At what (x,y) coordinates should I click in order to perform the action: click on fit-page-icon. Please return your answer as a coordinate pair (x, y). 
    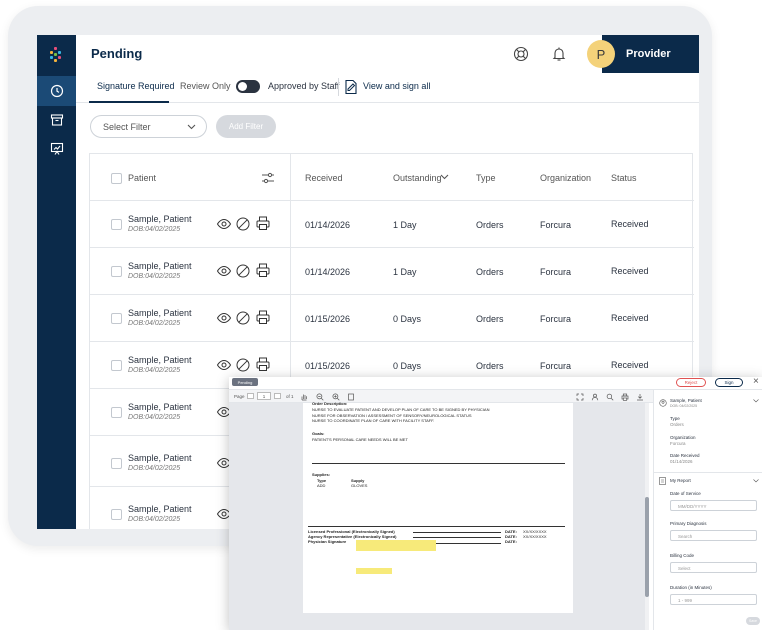
    Looking at the image, I should click on (351, 397).